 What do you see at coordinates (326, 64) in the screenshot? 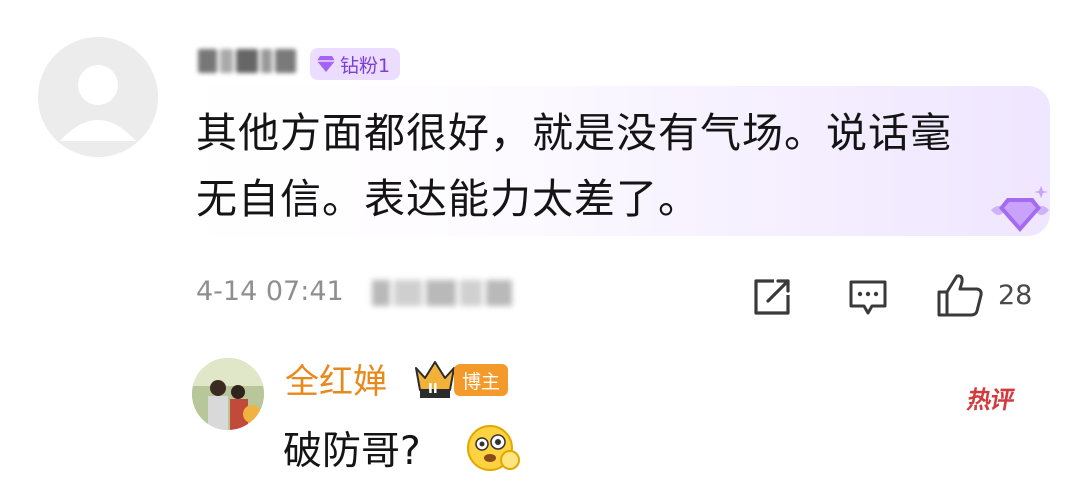
I see `diamond-icon` at bounding box center [326, 64].